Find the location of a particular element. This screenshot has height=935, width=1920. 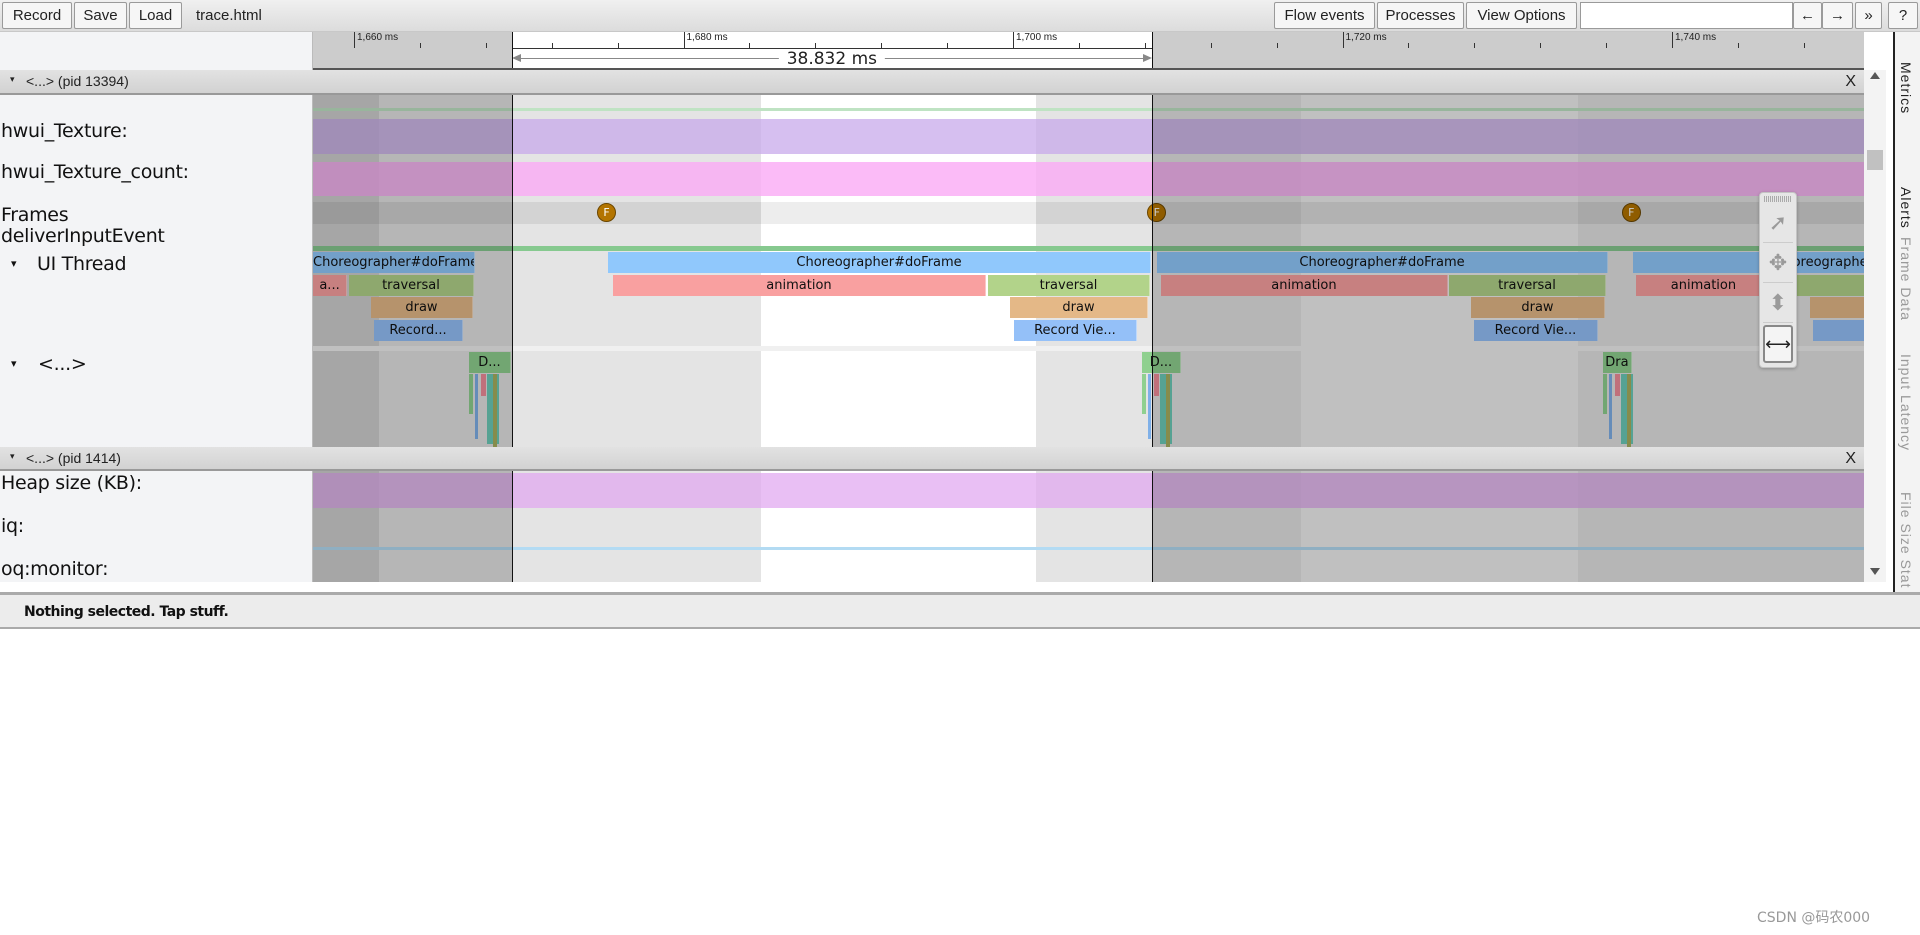

process-name: <...> (pid 13394) is located at coordinates (77, 81).